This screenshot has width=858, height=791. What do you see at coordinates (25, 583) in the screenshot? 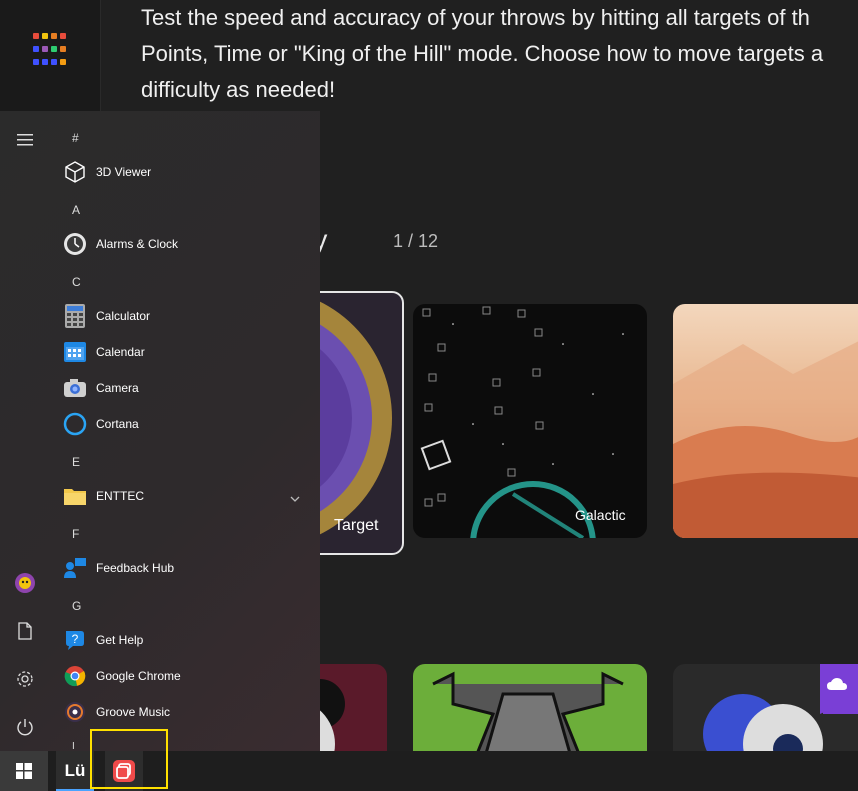
I see `user-avatar` at bounding box center [25, 583].